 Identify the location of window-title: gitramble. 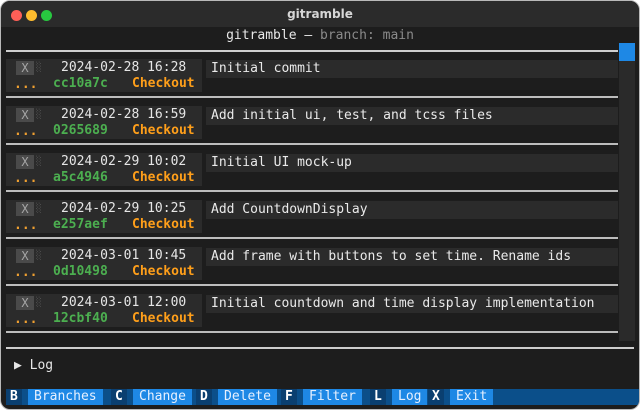
(320, 14).